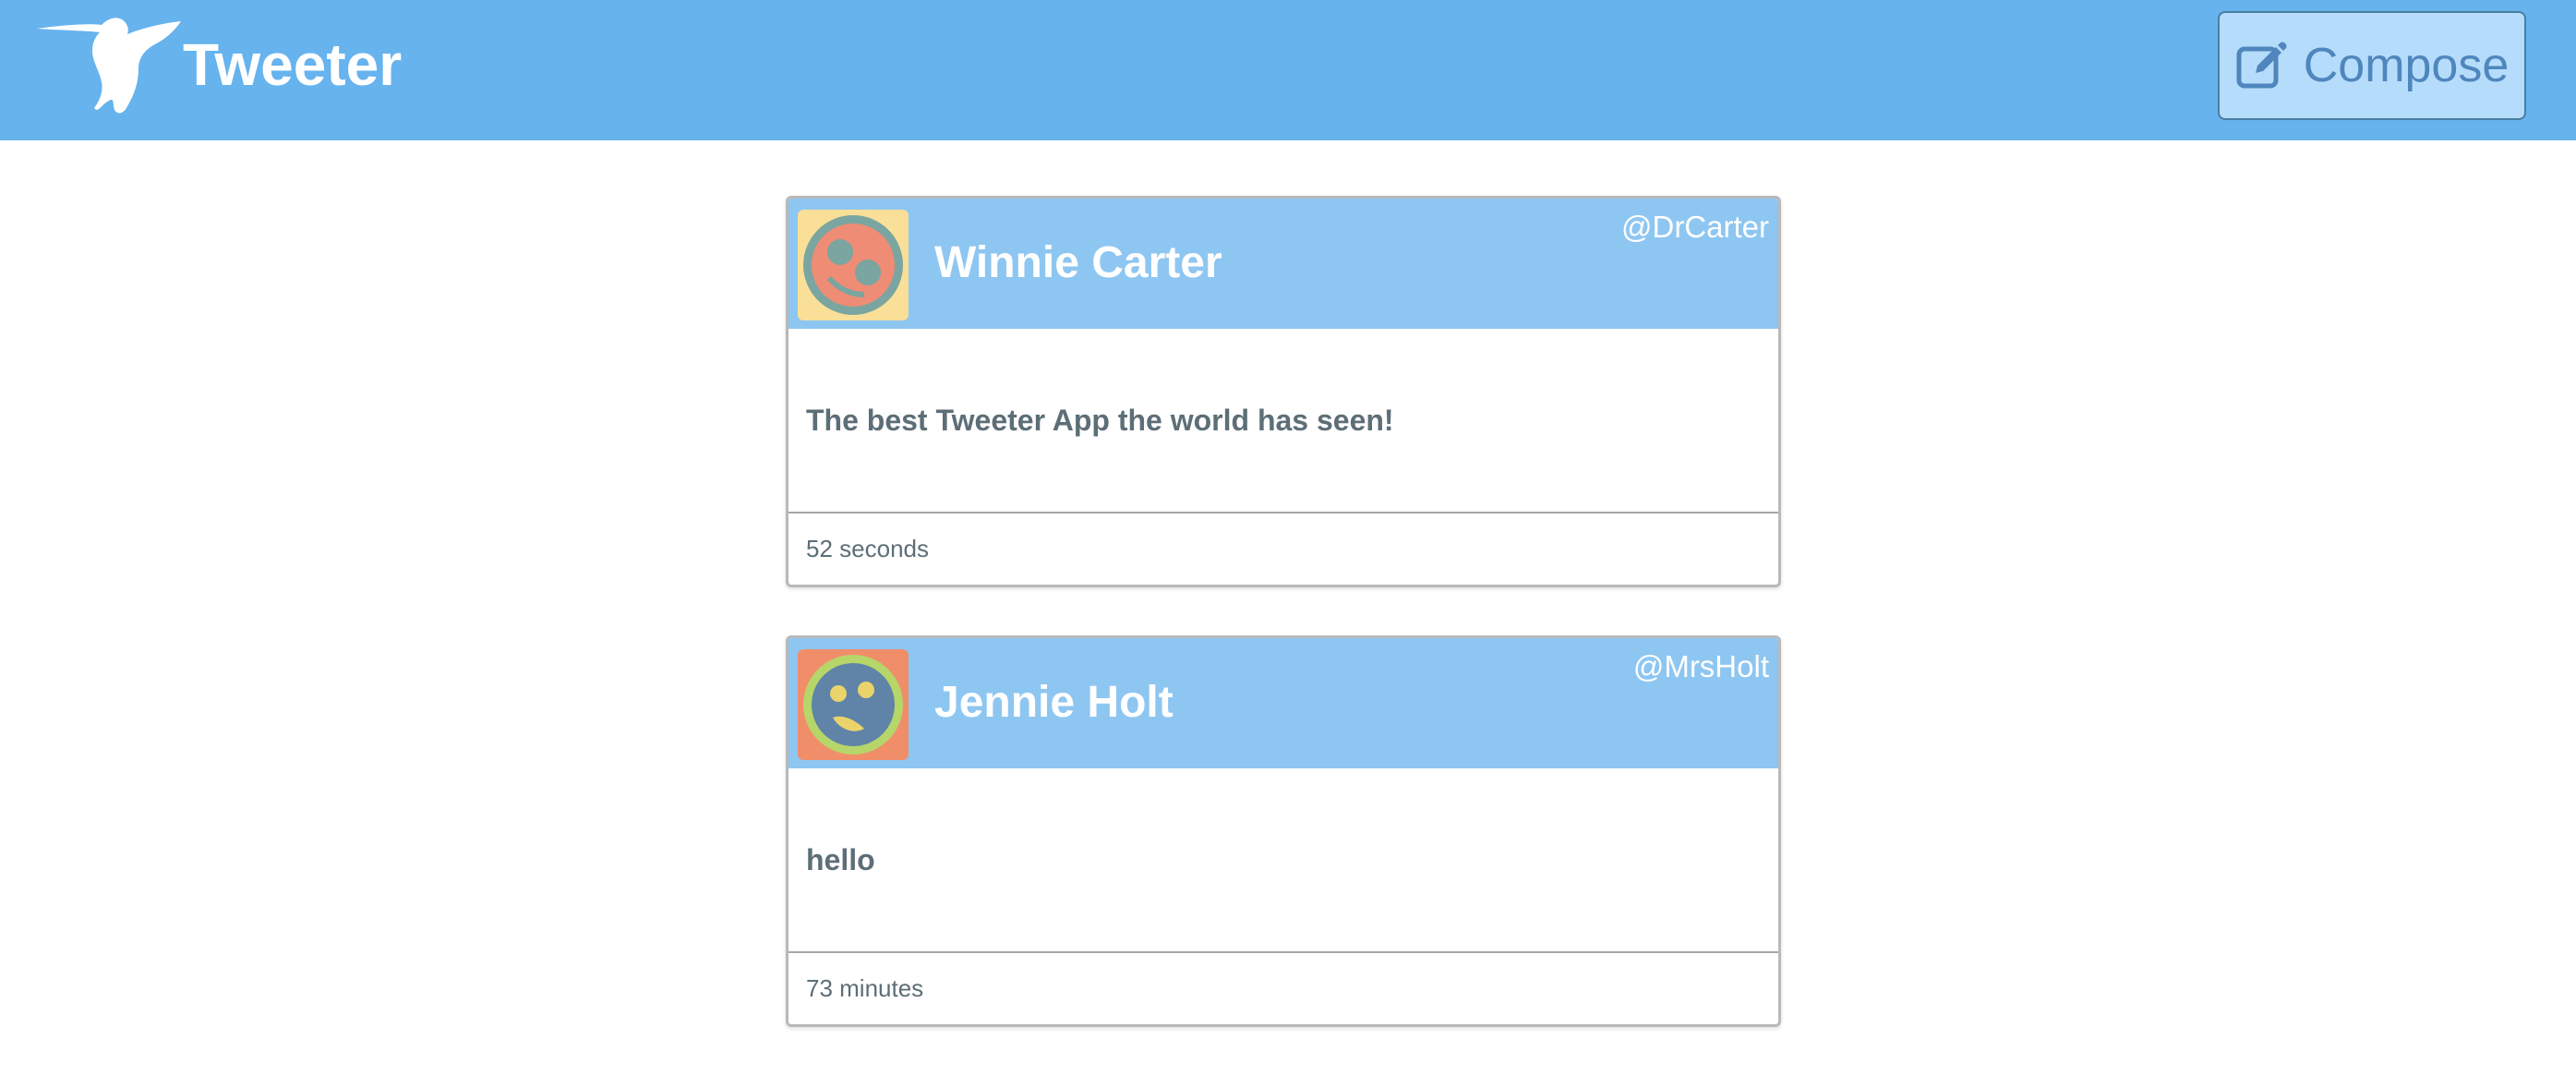 The width and height of the screenshot is (2576, 1075). Describe the element at coordinates (1078, 262) in the screenshot. I see `tweet-author-name: Winnie Carter` at that location.